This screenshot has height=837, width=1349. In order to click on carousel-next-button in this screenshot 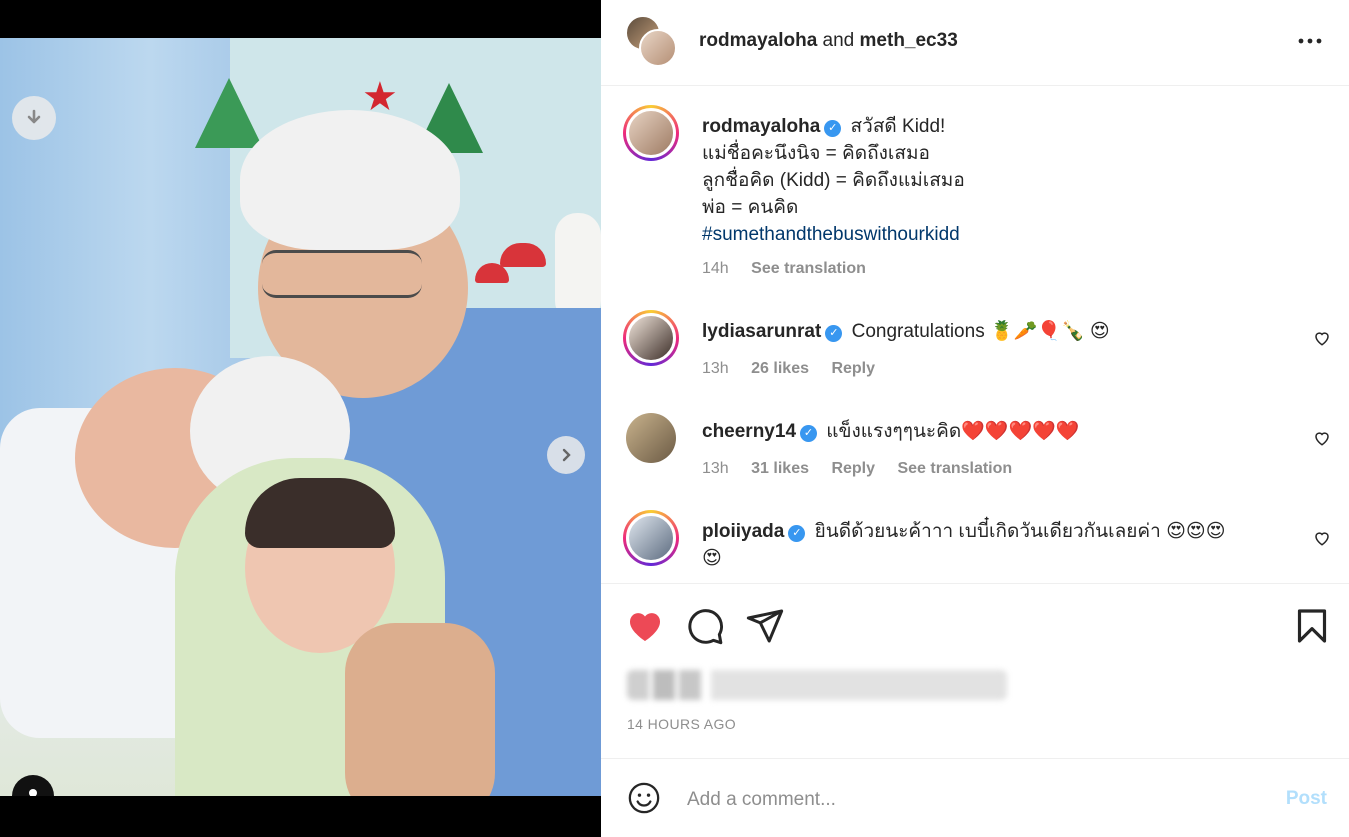, I will do `click(566, 455)`.